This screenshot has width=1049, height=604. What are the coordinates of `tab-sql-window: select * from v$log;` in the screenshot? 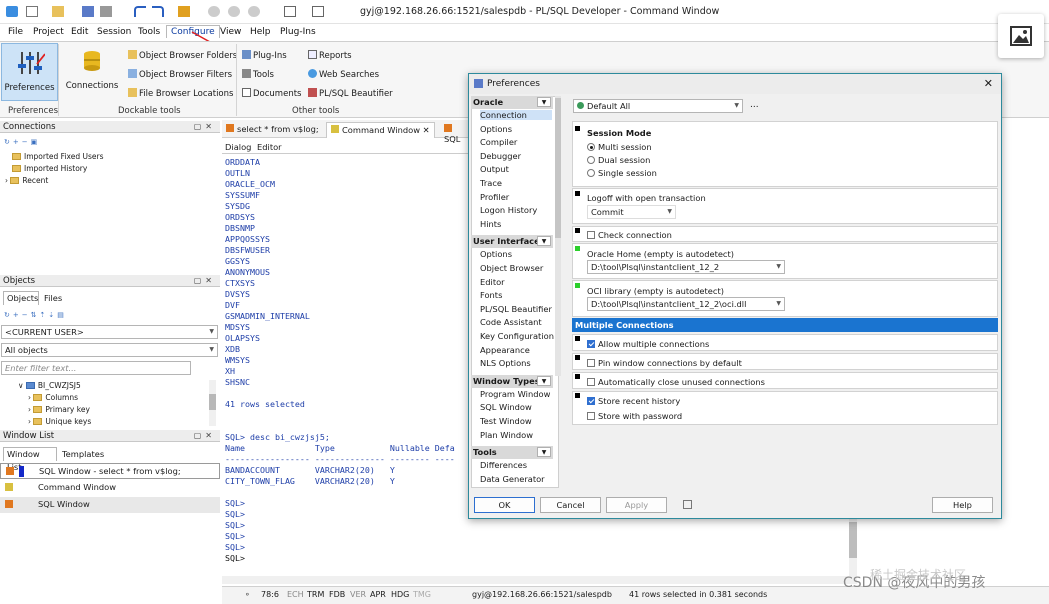 It's located at (272, 129).